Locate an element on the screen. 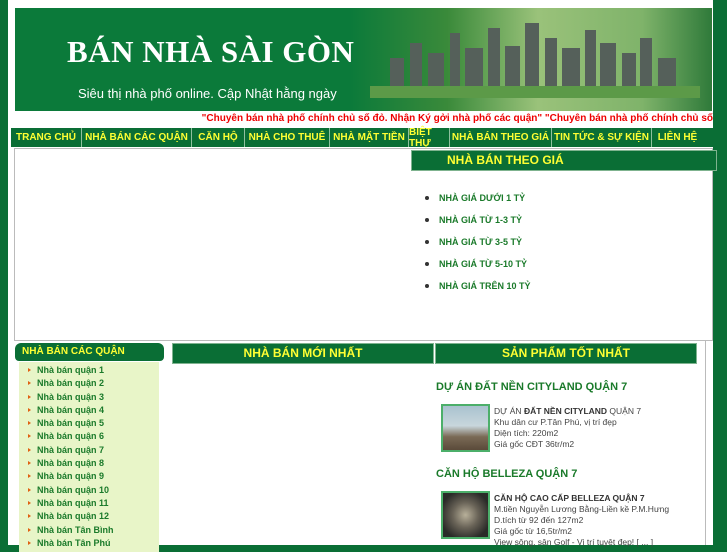  district-link: Nhà bán quận 4 is located at coordinates (89, 411).